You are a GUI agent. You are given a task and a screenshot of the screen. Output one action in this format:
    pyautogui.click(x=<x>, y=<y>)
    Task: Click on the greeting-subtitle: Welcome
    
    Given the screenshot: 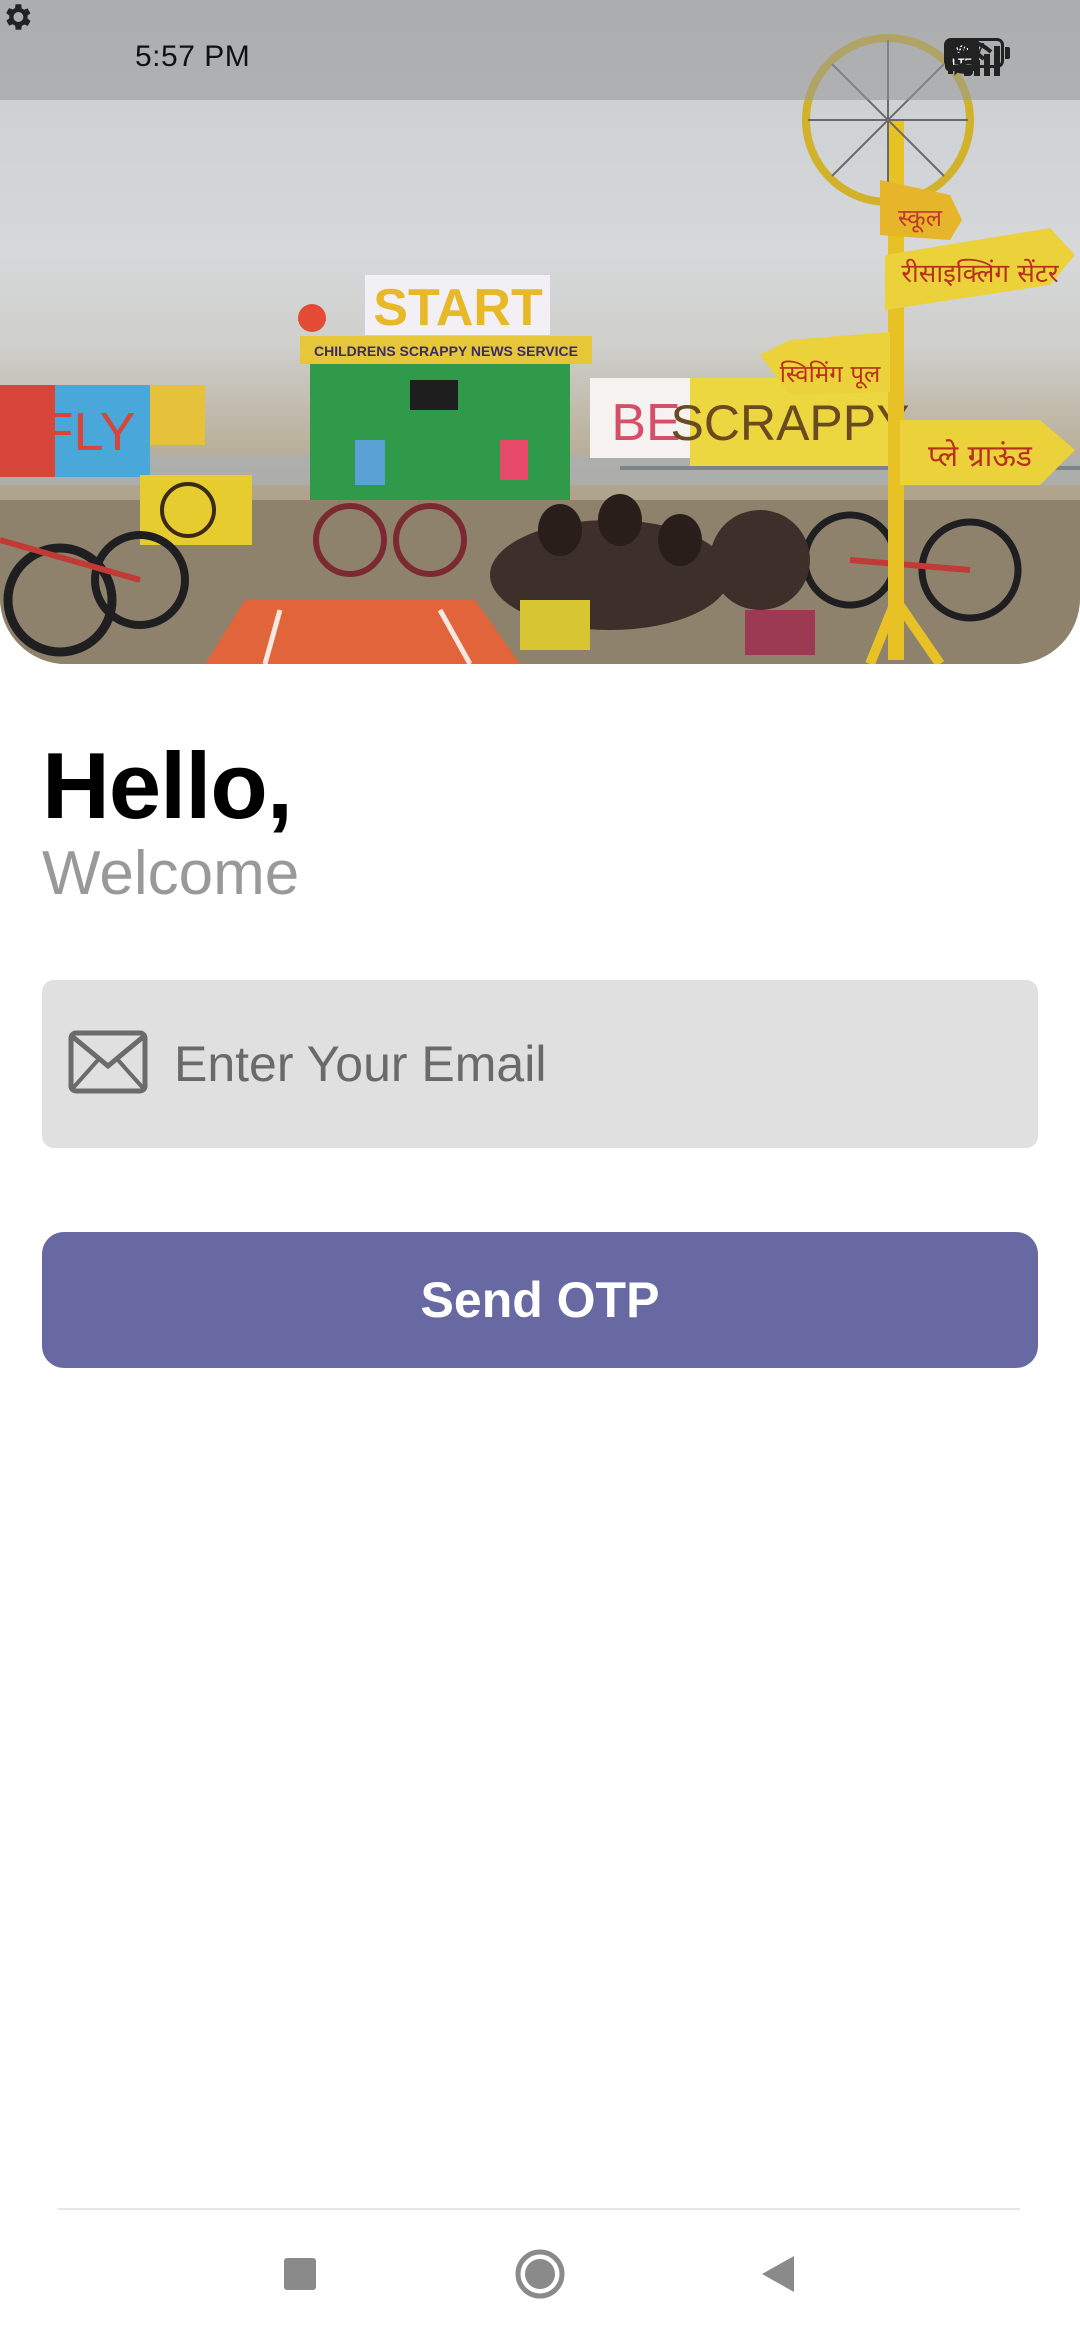 What is the action you would take?
    pyautogui.click(x=171, y=873)
    